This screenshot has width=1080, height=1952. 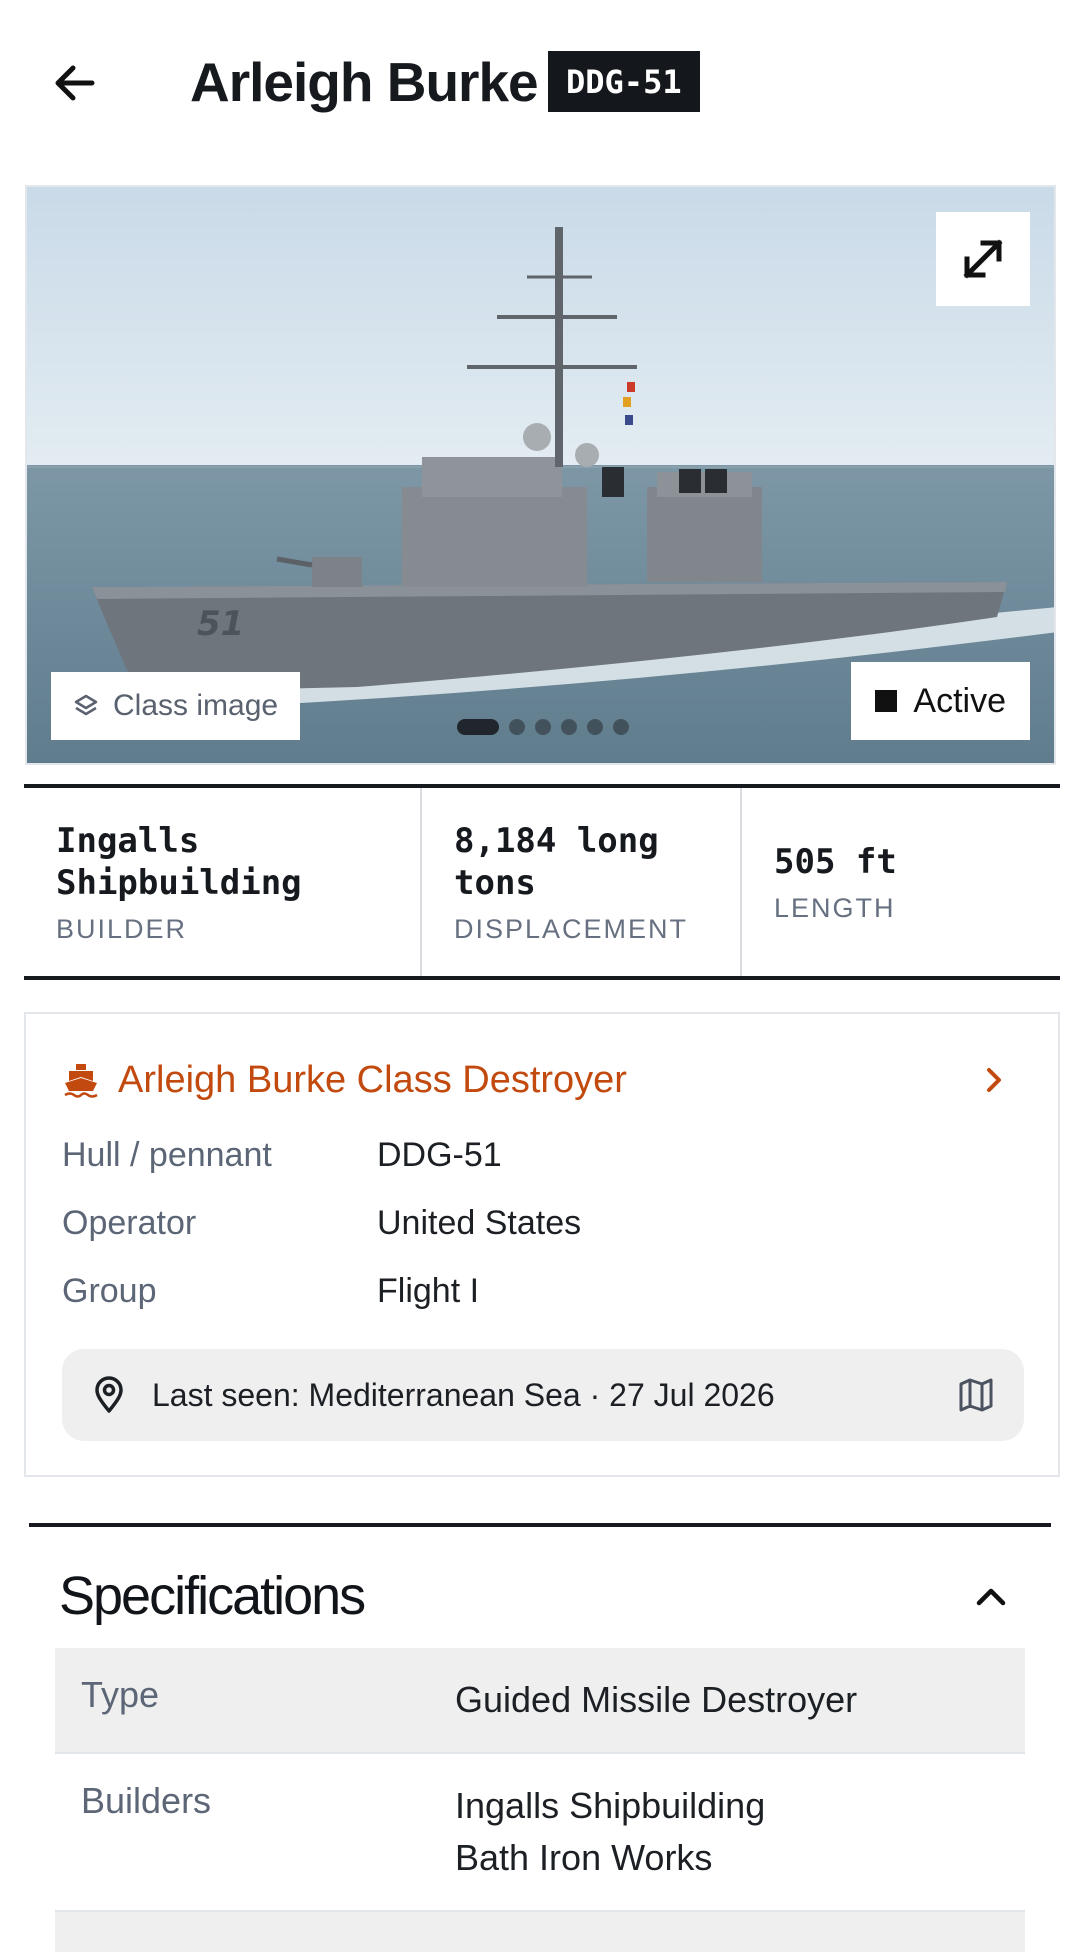 What do you see at coordinates (540, 1932) in the screenshot?
I see `spec-row-next` at bounding box center [540, 1932].